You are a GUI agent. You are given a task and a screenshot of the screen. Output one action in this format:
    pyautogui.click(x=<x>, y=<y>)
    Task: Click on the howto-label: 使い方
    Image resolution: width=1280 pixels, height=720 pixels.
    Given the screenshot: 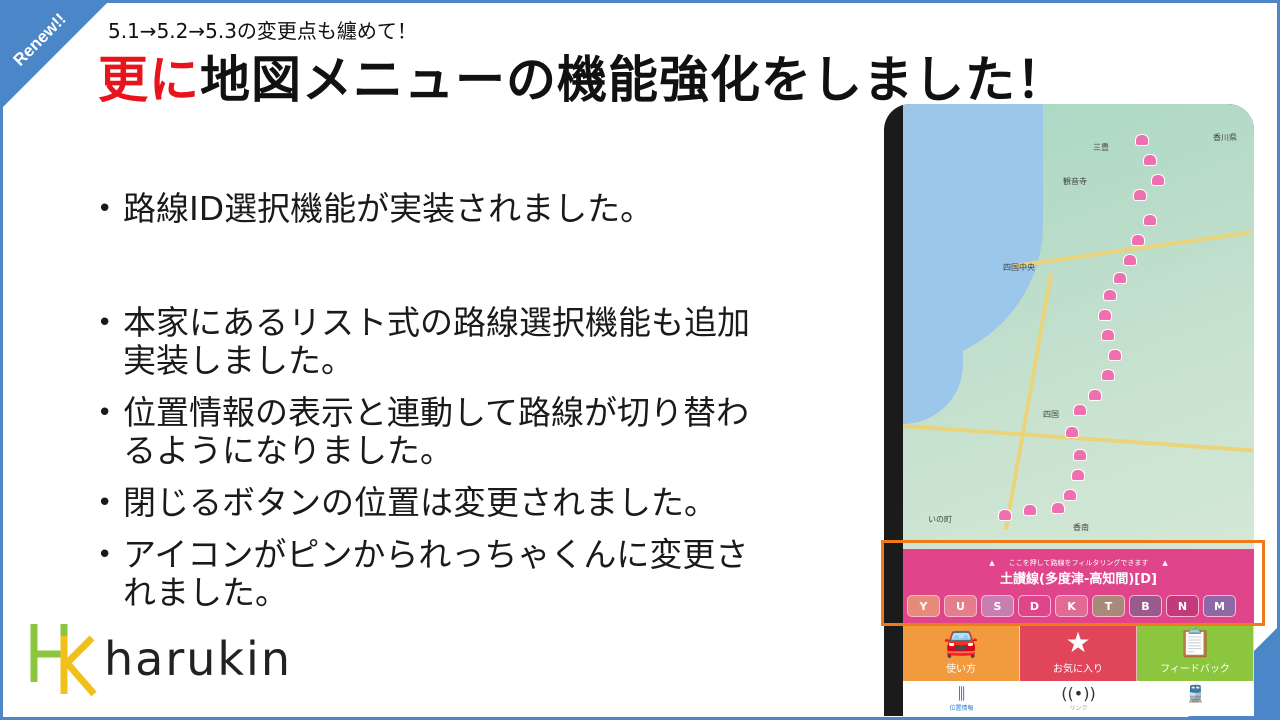 What is the action you would take?
    pyautogui.click(x=961, y=669)
    